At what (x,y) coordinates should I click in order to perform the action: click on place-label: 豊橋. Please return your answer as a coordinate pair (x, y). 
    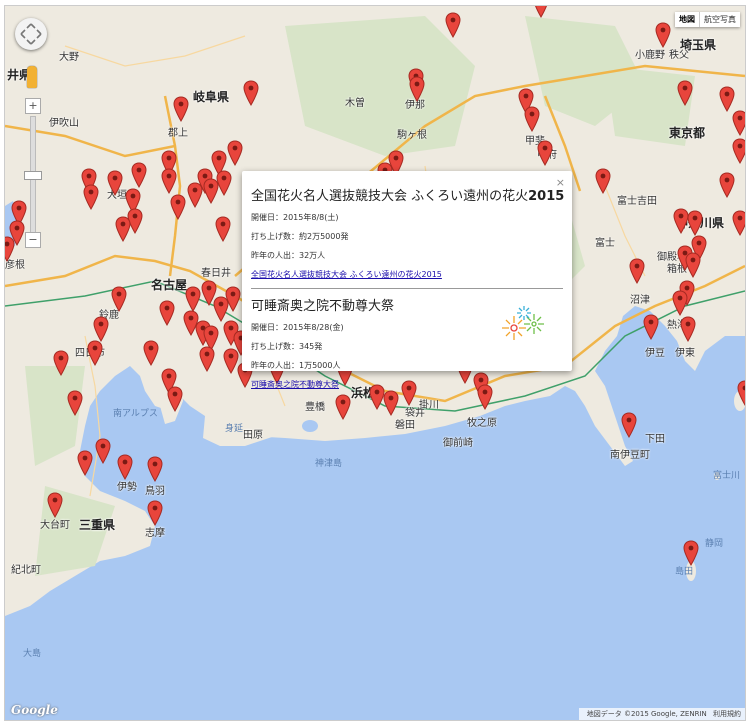
    Looking at the image, I should click on (315, 407).